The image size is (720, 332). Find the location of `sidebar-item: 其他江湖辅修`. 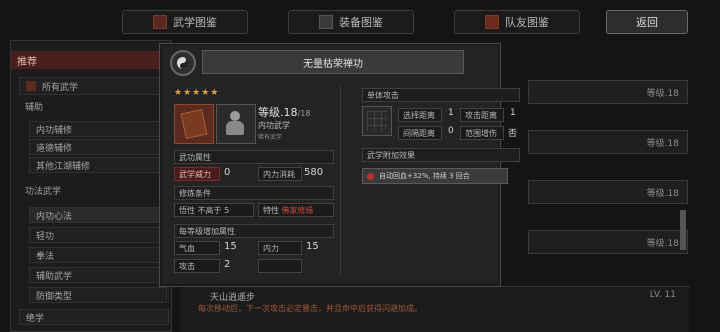

sidebar-item: 其他江湖辅修 is located at coordinates (98, 165).